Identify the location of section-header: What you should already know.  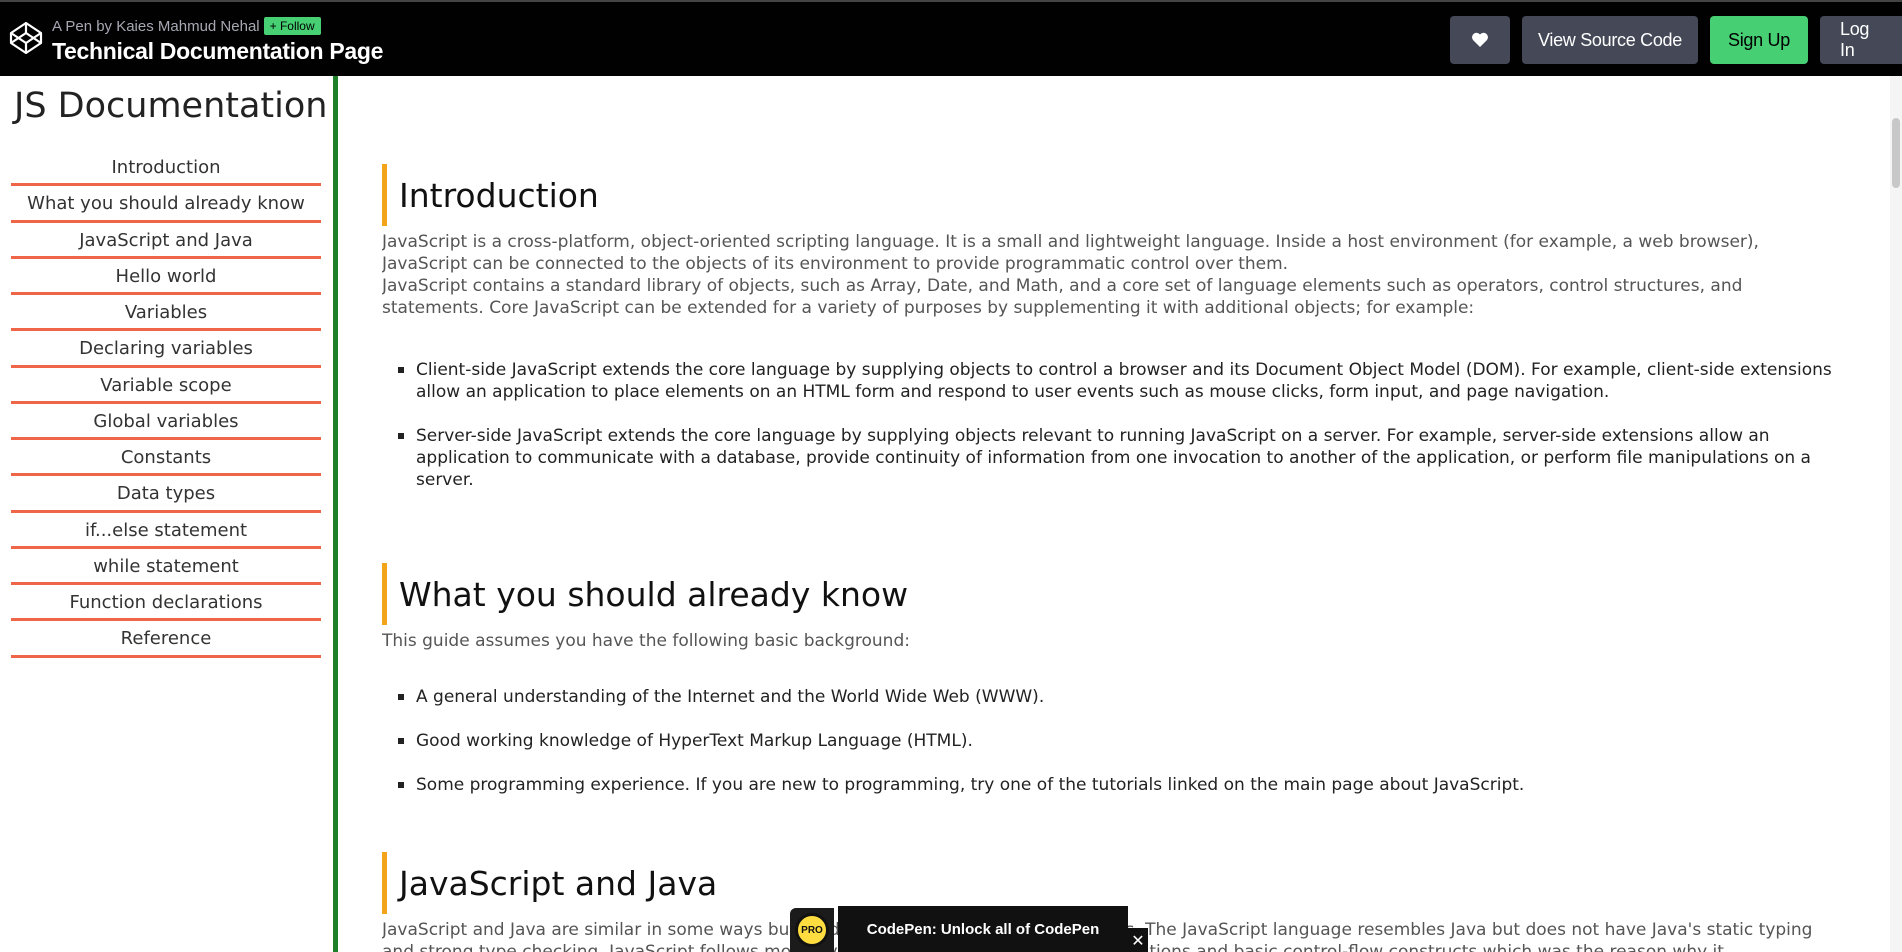
(1107, 594).